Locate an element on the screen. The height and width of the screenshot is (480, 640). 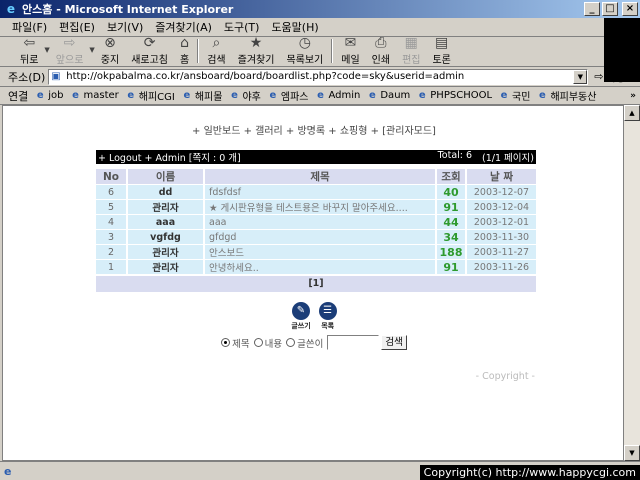
window-title: 안스홈 - Microsoft Internet Explorer is located at coordinates (128, 9).